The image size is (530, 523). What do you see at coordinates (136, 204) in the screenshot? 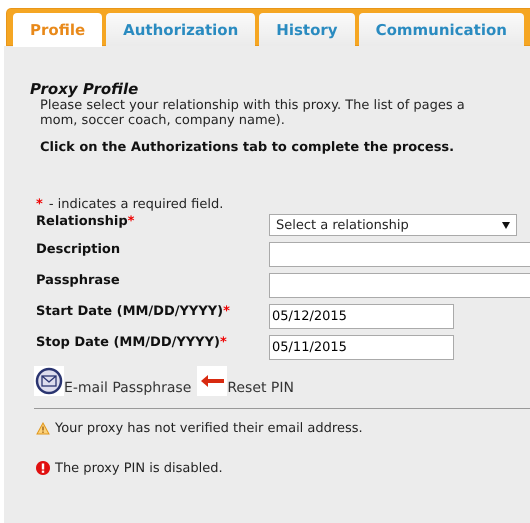
I see `required-note: - indicates a required field.` at bounding box center [136, 204].